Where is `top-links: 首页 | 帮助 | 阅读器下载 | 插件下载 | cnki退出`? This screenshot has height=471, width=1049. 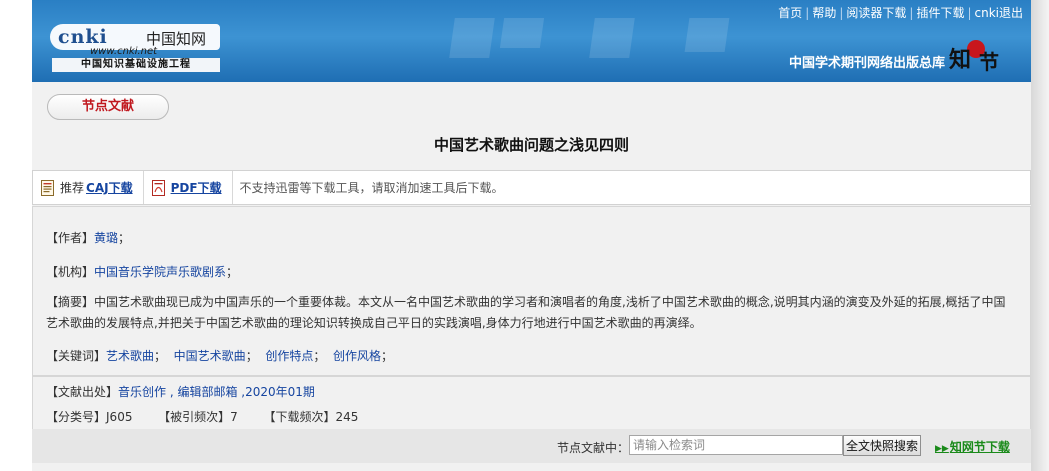
top-links: 首页 | 帮助 | 阅读器下载 | 插件下载 | cnki退出 is located at coordinates (900, 12).